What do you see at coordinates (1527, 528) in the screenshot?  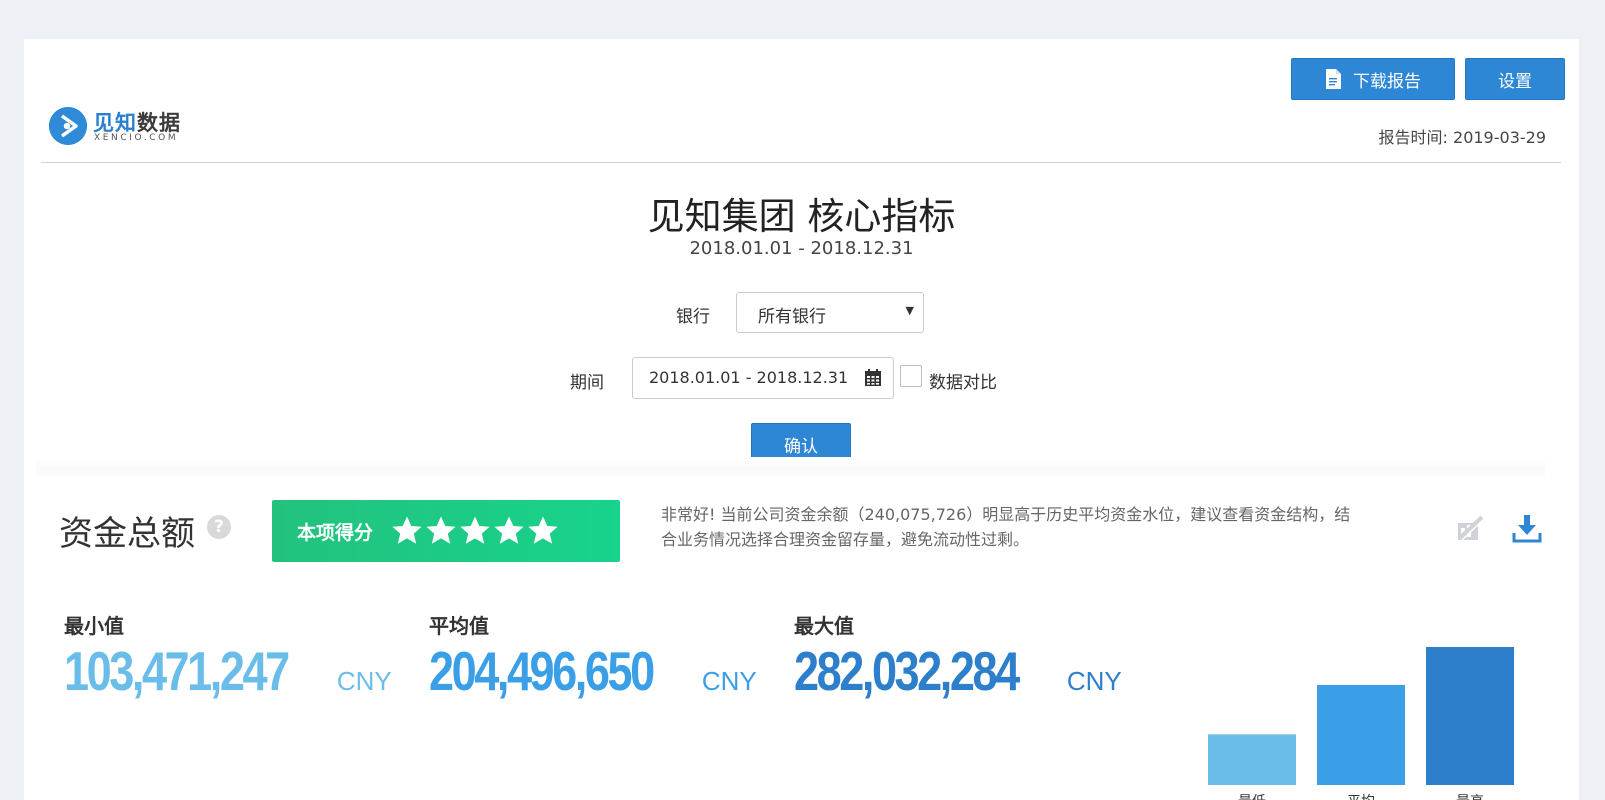 I see `download-icon` at bounding box center [1527, 528].